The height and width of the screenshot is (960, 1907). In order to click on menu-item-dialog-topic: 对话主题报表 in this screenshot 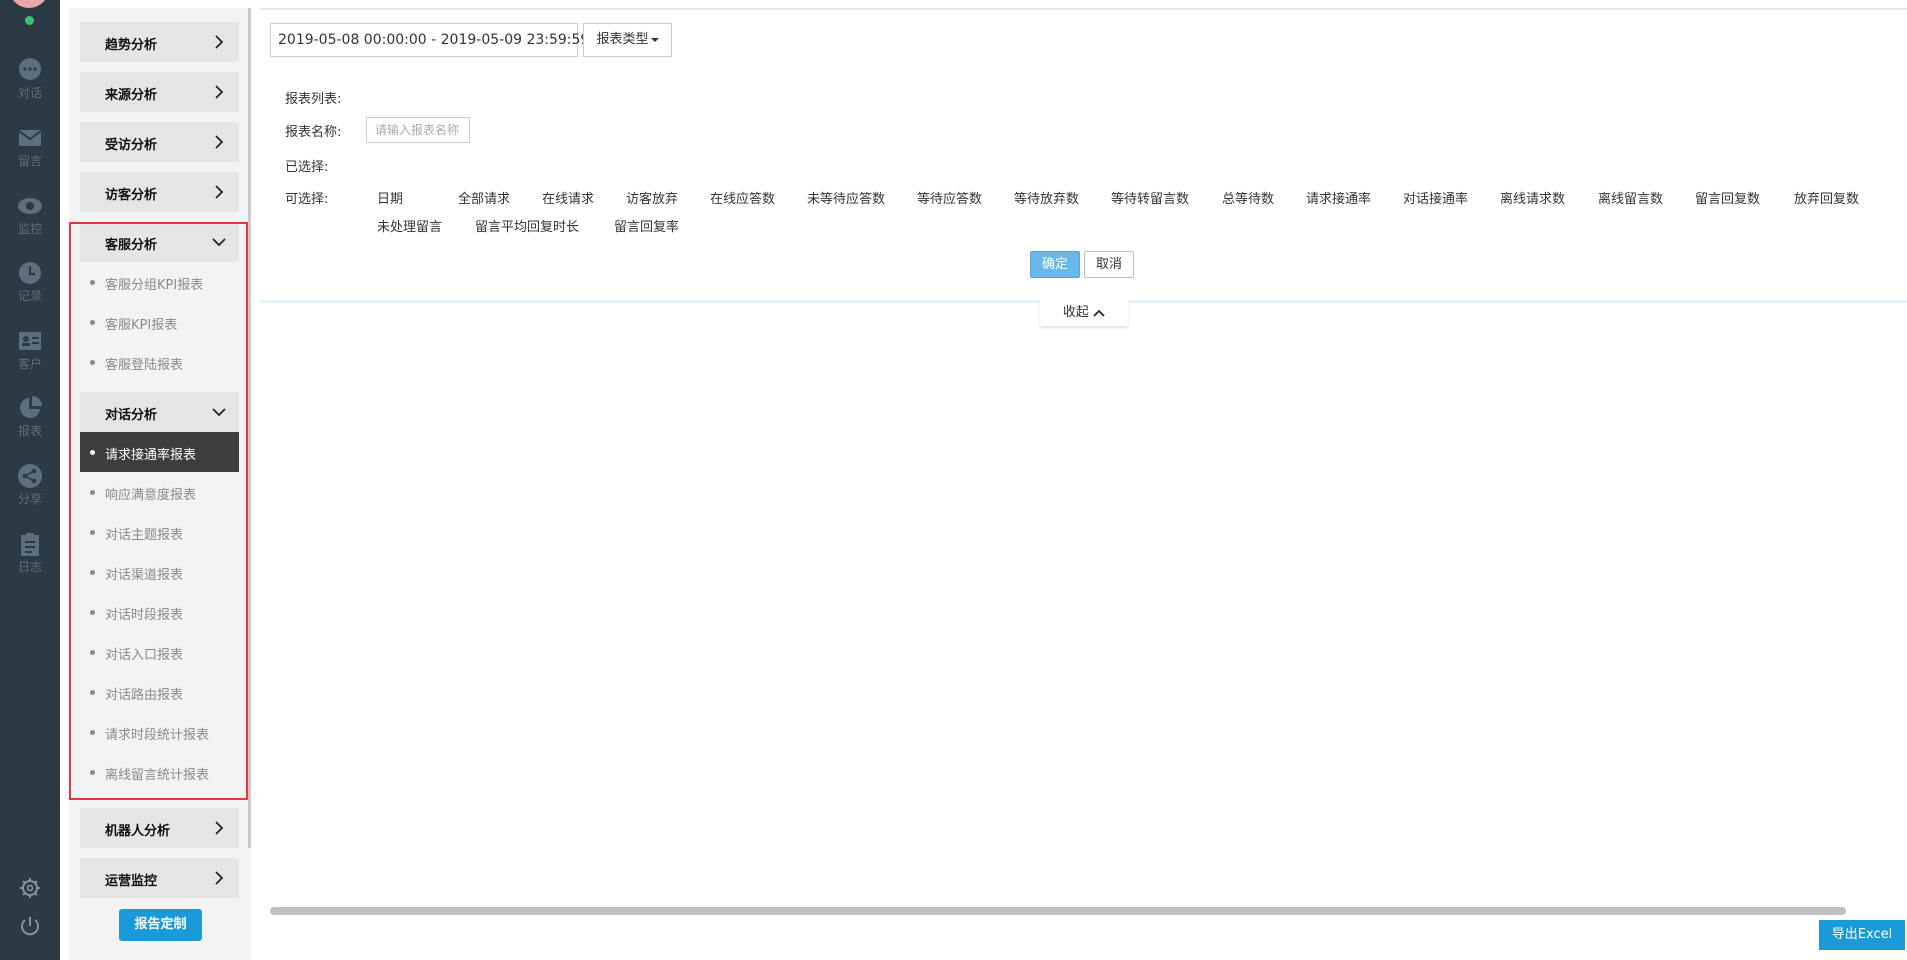, I will do `click(159, 532)`.